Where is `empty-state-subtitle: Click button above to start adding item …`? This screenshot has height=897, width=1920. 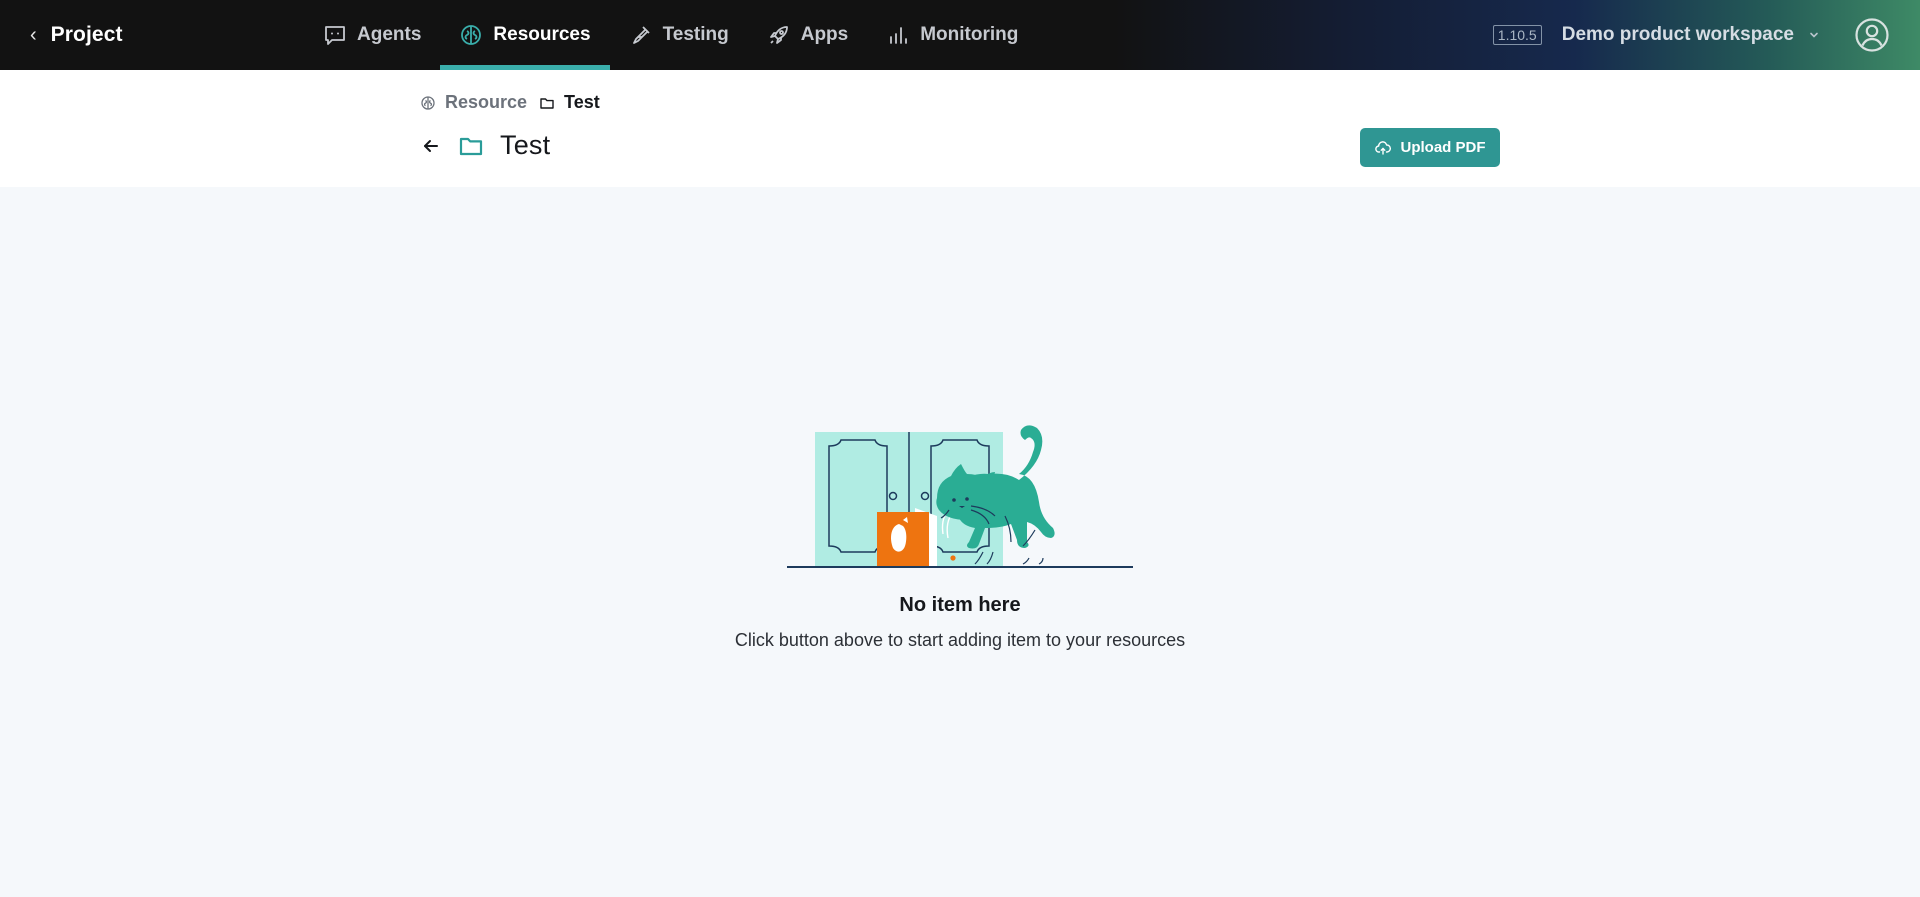 empty-state-subtitle: Click button above to start adding item … is located at coordinates (960, 640).